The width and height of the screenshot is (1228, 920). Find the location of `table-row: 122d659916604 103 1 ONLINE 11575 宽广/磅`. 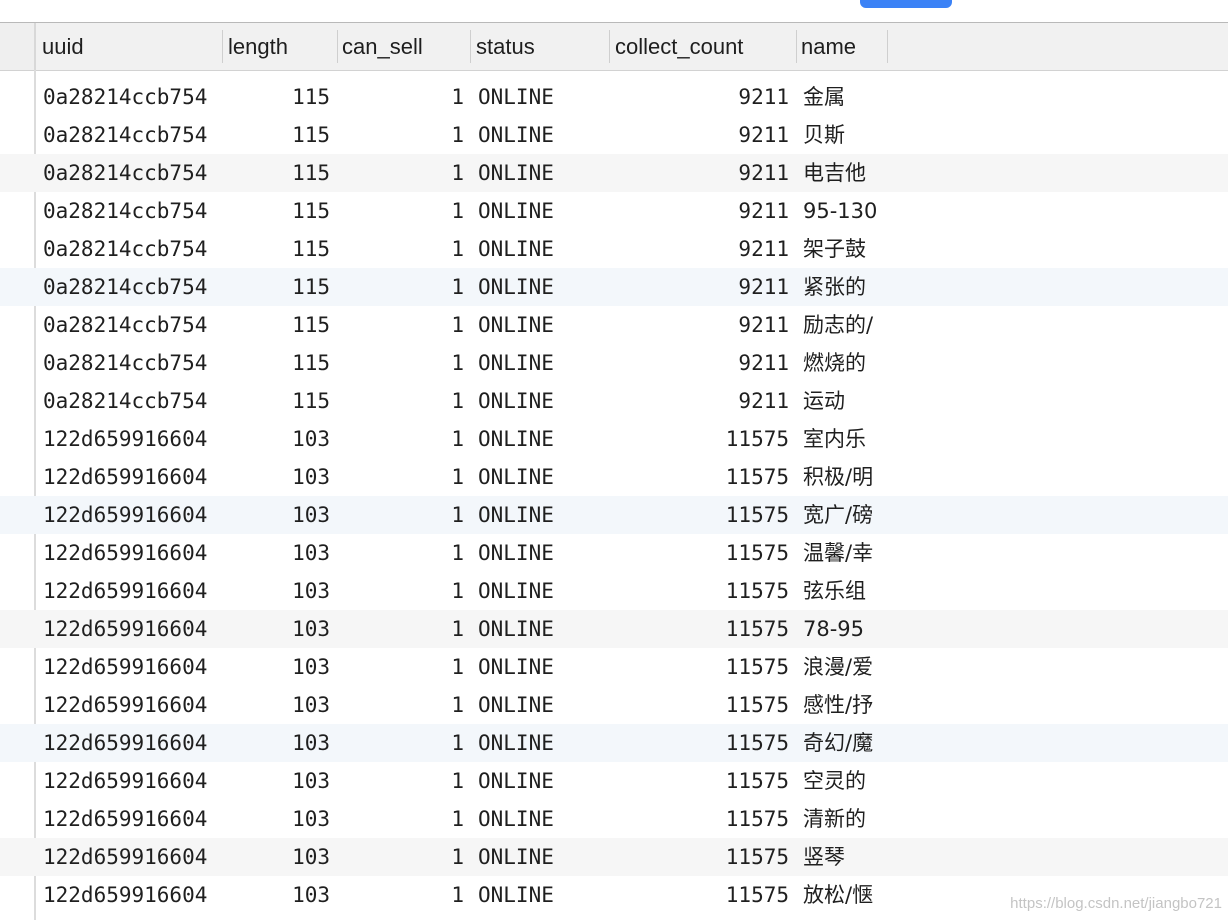

table-row: 122d659916604 103 1 ONLINE 11575 宽广/磅 is located at coordinates (614, 515).